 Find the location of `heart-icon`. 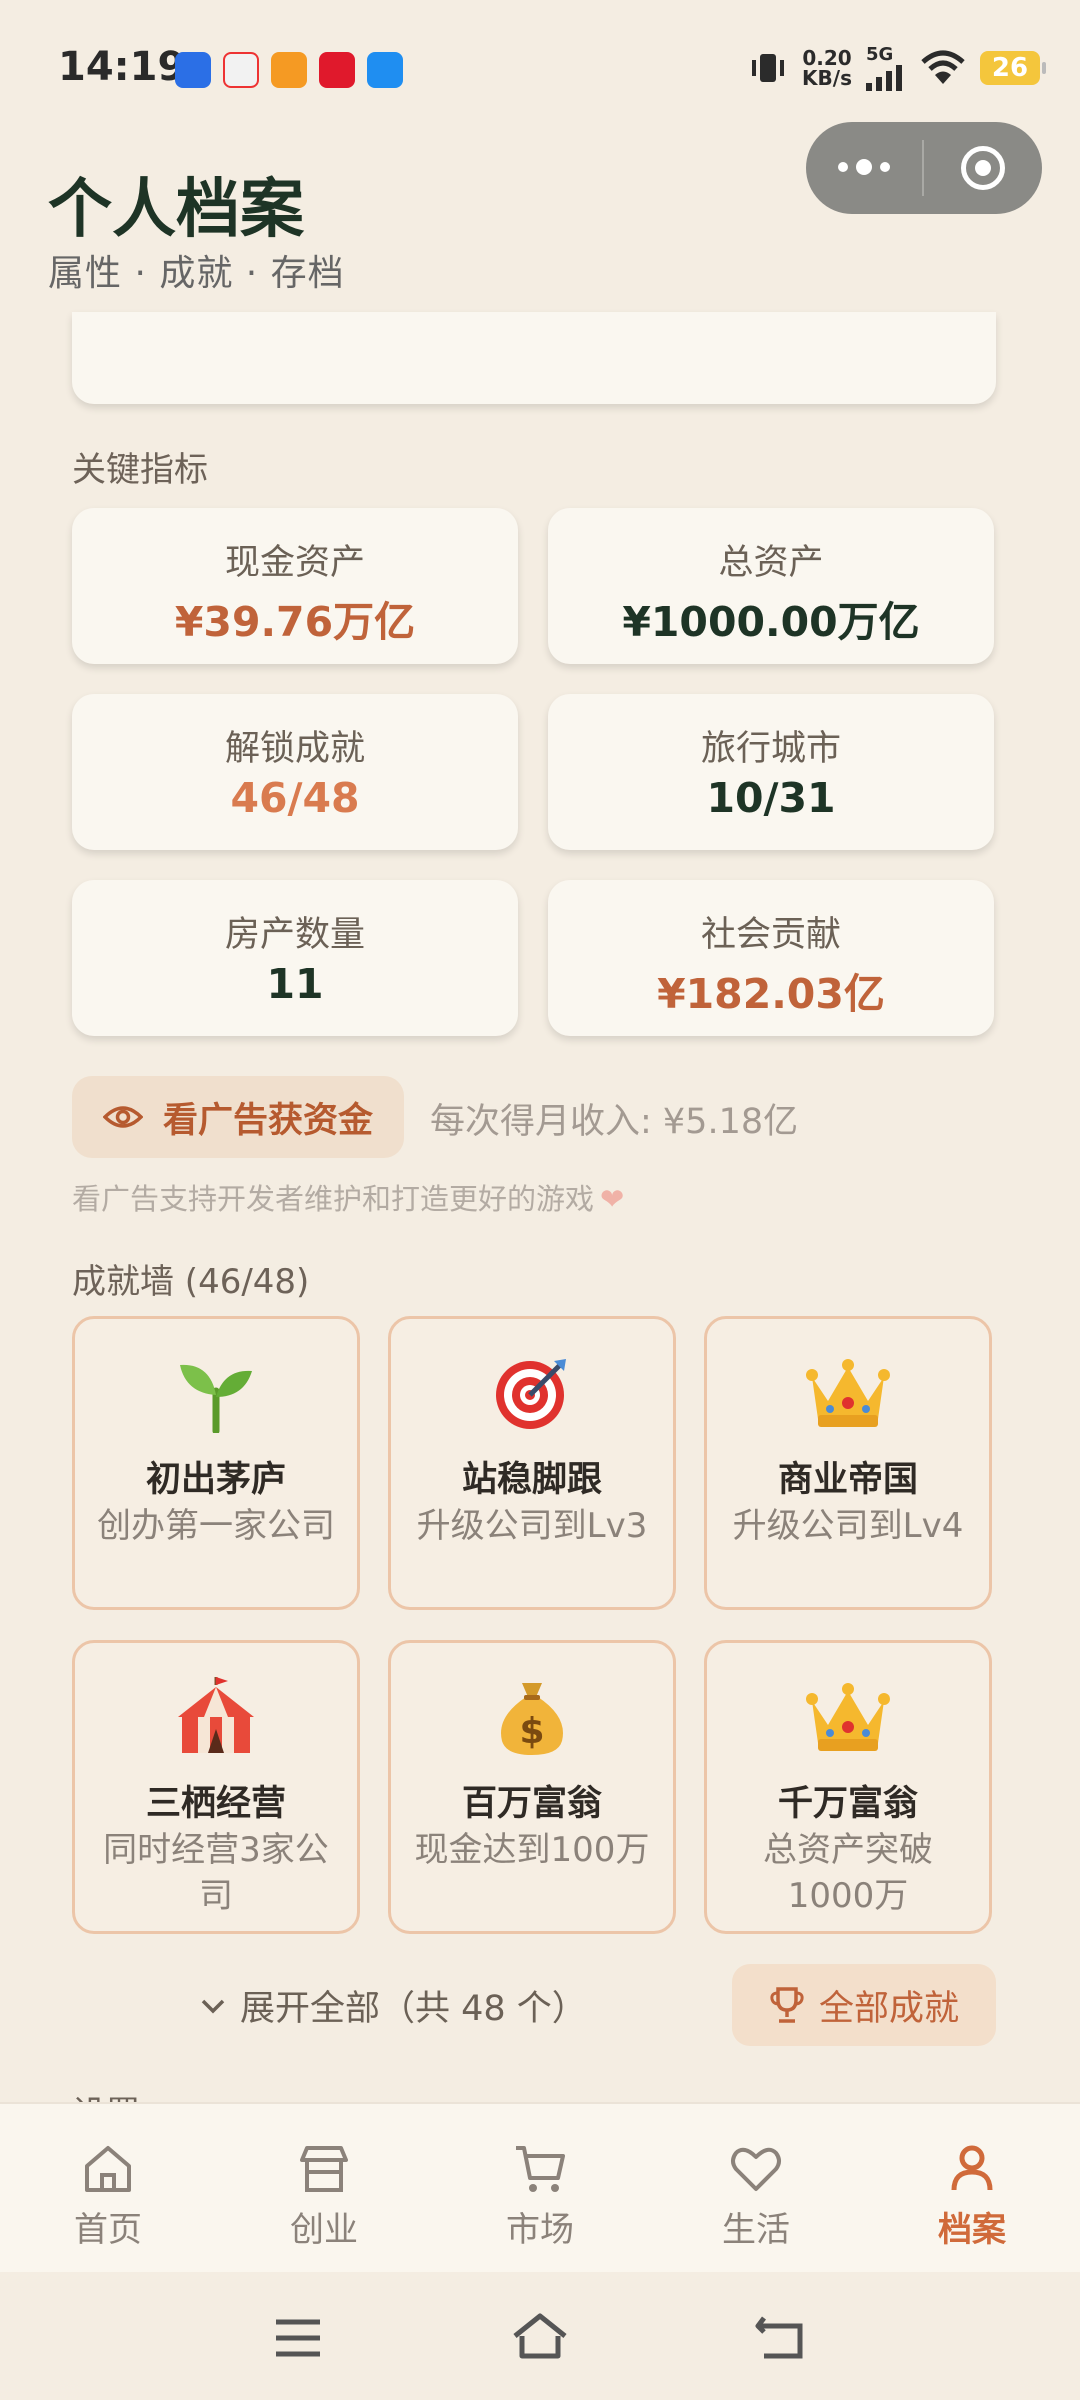

heart-icon is located at coordinates (756, 2169).